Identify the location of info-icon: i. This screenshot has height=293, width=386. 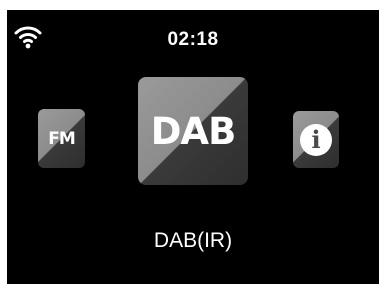
(316, 139).